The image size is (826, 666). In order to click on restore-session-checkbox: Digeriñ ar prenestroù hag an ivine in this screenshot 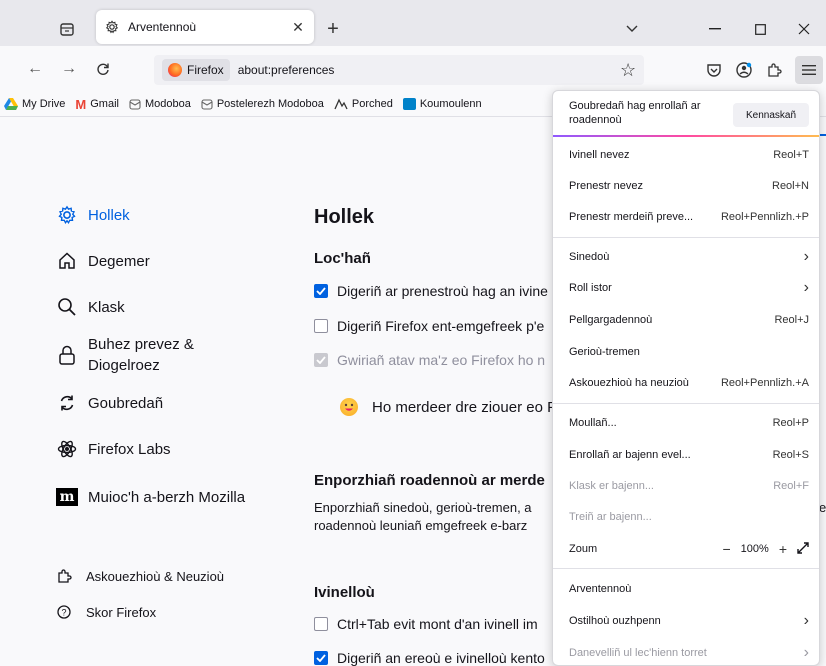, I will do `click(431, 291)`.